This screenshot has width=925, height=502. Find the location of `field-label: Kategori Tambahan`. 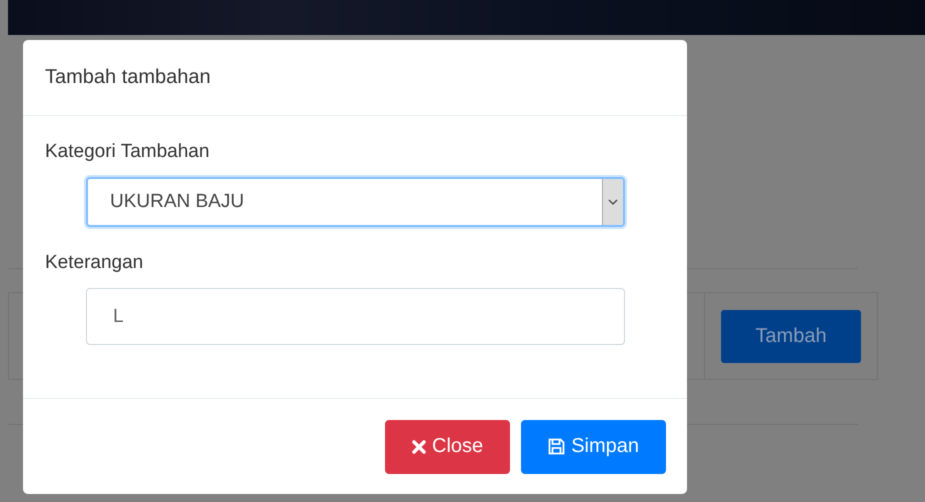

field-label: Kategori Tambahan is located at coordinates (127, 152).